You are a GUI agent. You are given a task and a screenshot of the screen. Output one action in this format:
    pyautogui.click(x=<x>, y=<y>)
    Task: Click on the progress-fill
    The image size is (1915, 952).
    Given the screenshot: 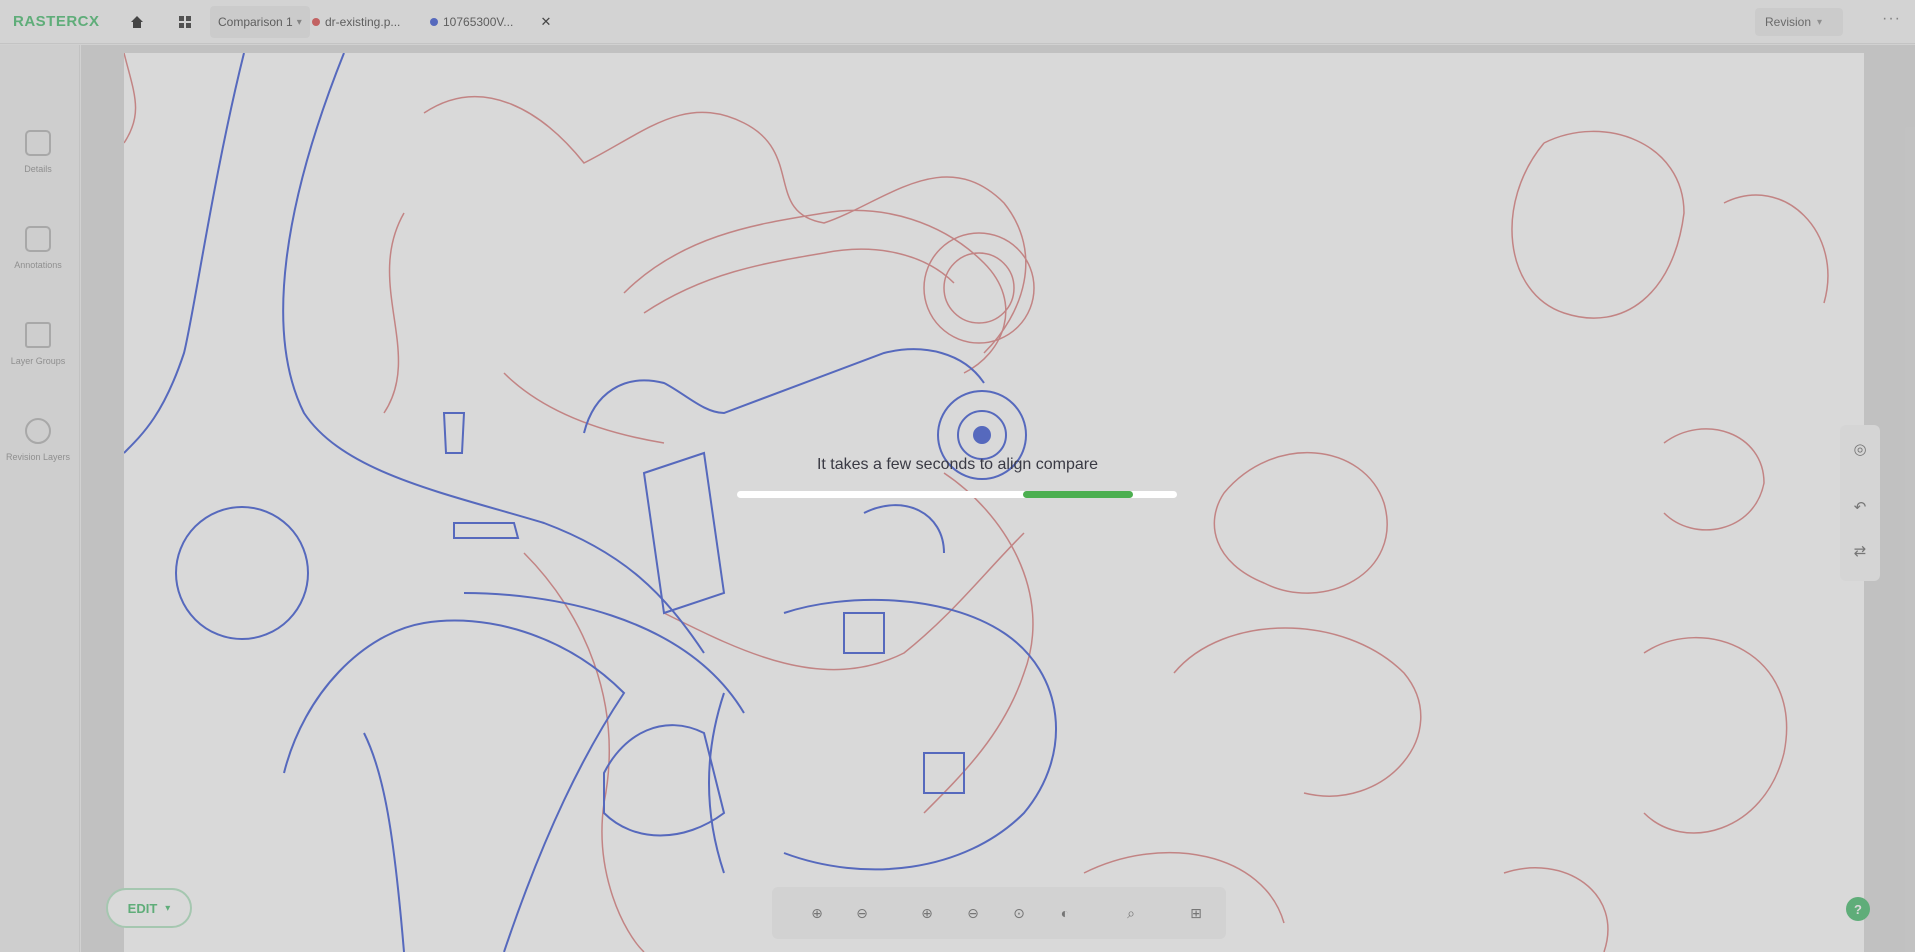 What is the action you would take?
    pyautogui.click(x=1078, y=494)
    